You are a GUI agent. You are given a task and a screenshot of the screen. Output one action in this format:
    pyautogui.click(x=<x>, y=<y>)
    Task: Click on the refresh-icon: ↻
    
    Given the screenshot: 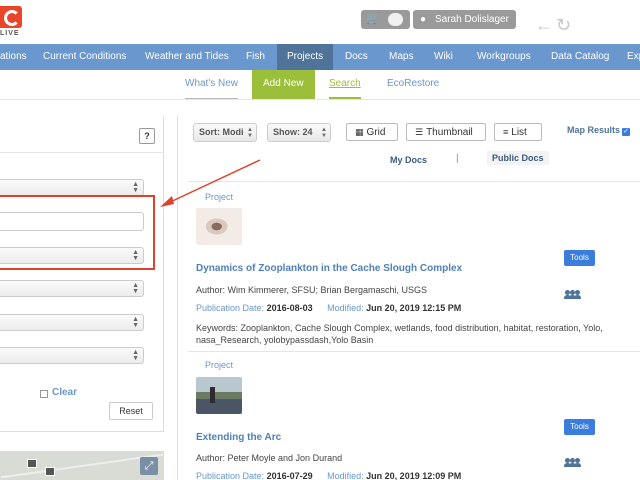 What is the action you would take?
    pyautogui.click(x=563, y=25)
    